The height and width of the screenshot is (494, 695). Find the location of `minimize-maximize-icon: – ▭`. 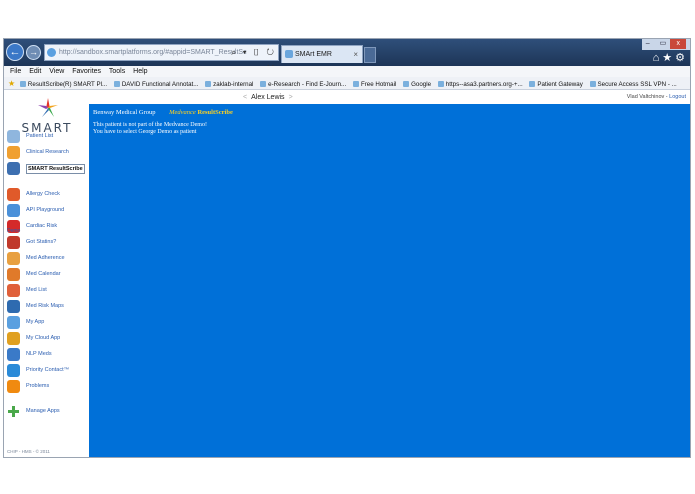

minimize-maximize-icon: – ▭ is located at coordinates (658, 43).